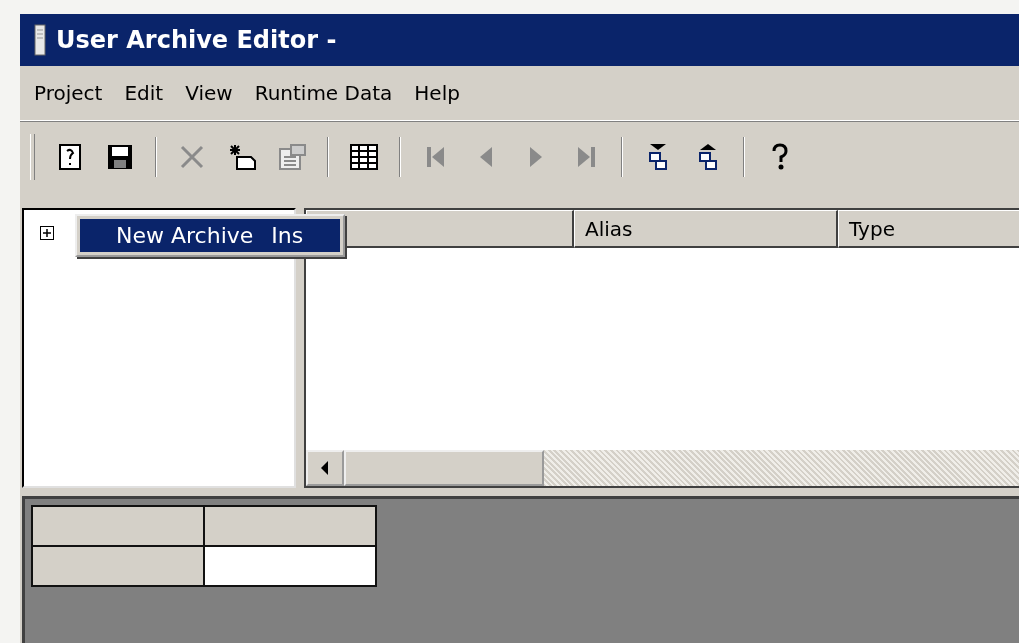  Describe the element at coordinates (68, 93) in the screenshot. I see `menu-item: Project` at that location.